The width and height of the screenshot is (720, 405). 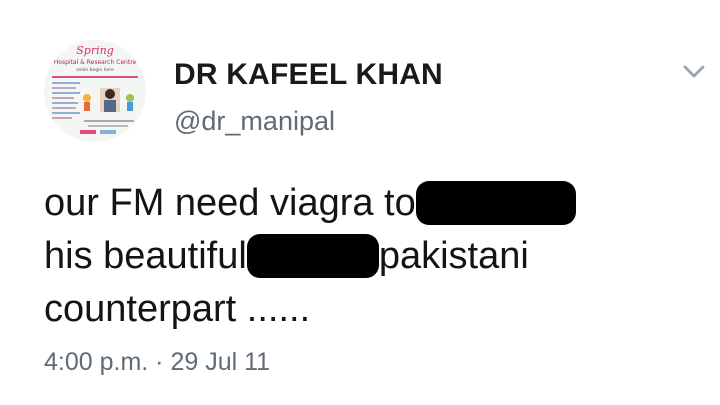 I want to click on tweet-text-line-2: his beautiful pakistani, so click(x=374, y=256).